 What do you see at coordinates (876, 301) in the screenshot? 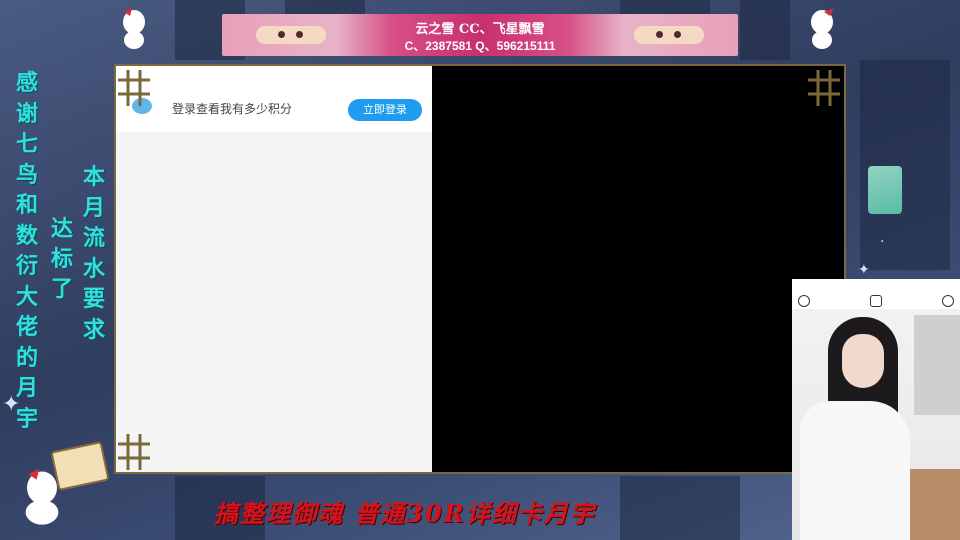
I see `fullscreen-icon` at bounding box center [876, 301].